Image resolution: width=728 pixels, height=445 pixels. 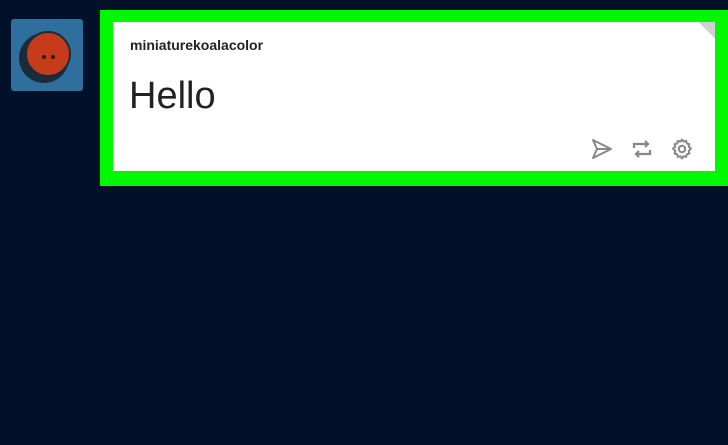 I want to click on send-icon, so click(x=602, y=149).